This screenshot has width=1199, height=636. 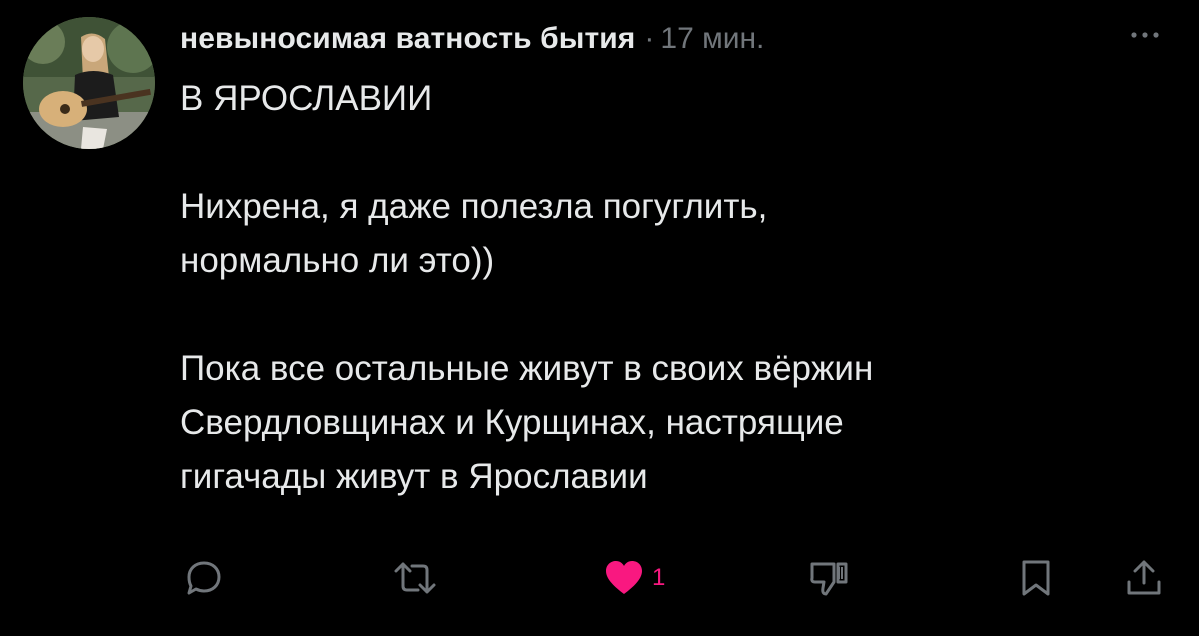 What do you see at coordinates (306, 98) in the screenshot?
I see `post-paragraph: В ЯРОСЛАВИИ` at bounding box center [306, 98].